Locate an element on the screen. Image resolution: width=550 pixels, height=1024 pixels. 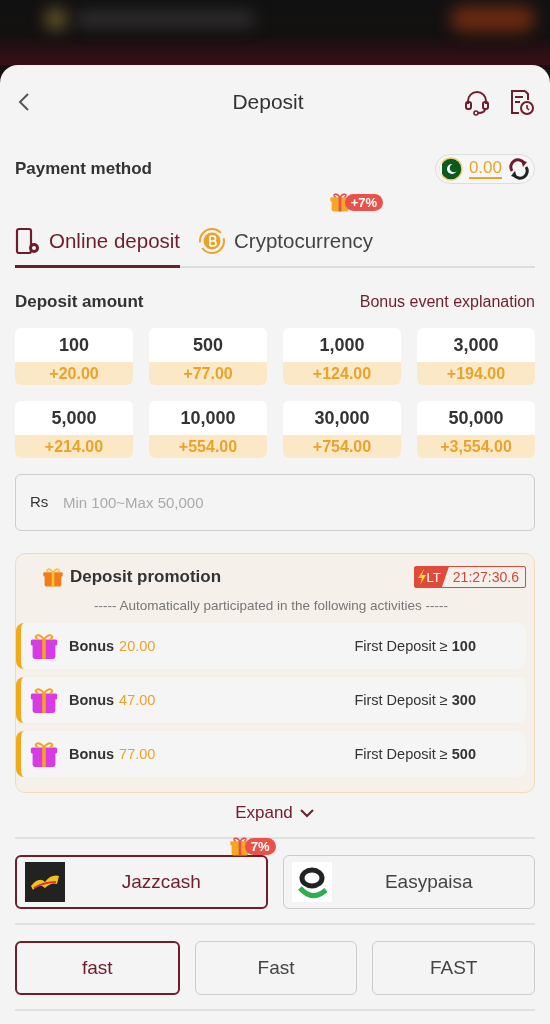
payment-tab: Online deposit is located at coordinates (98, 243).